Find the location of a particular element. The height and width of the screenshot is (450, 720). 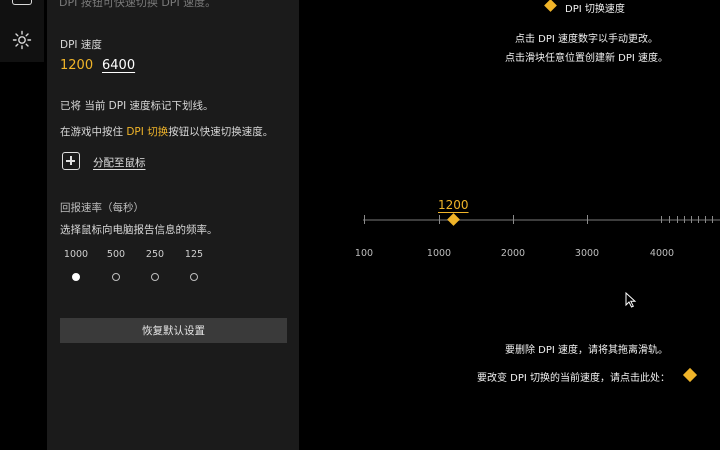

rate-label-1000: 1000 is located at coordinates (76, 254).